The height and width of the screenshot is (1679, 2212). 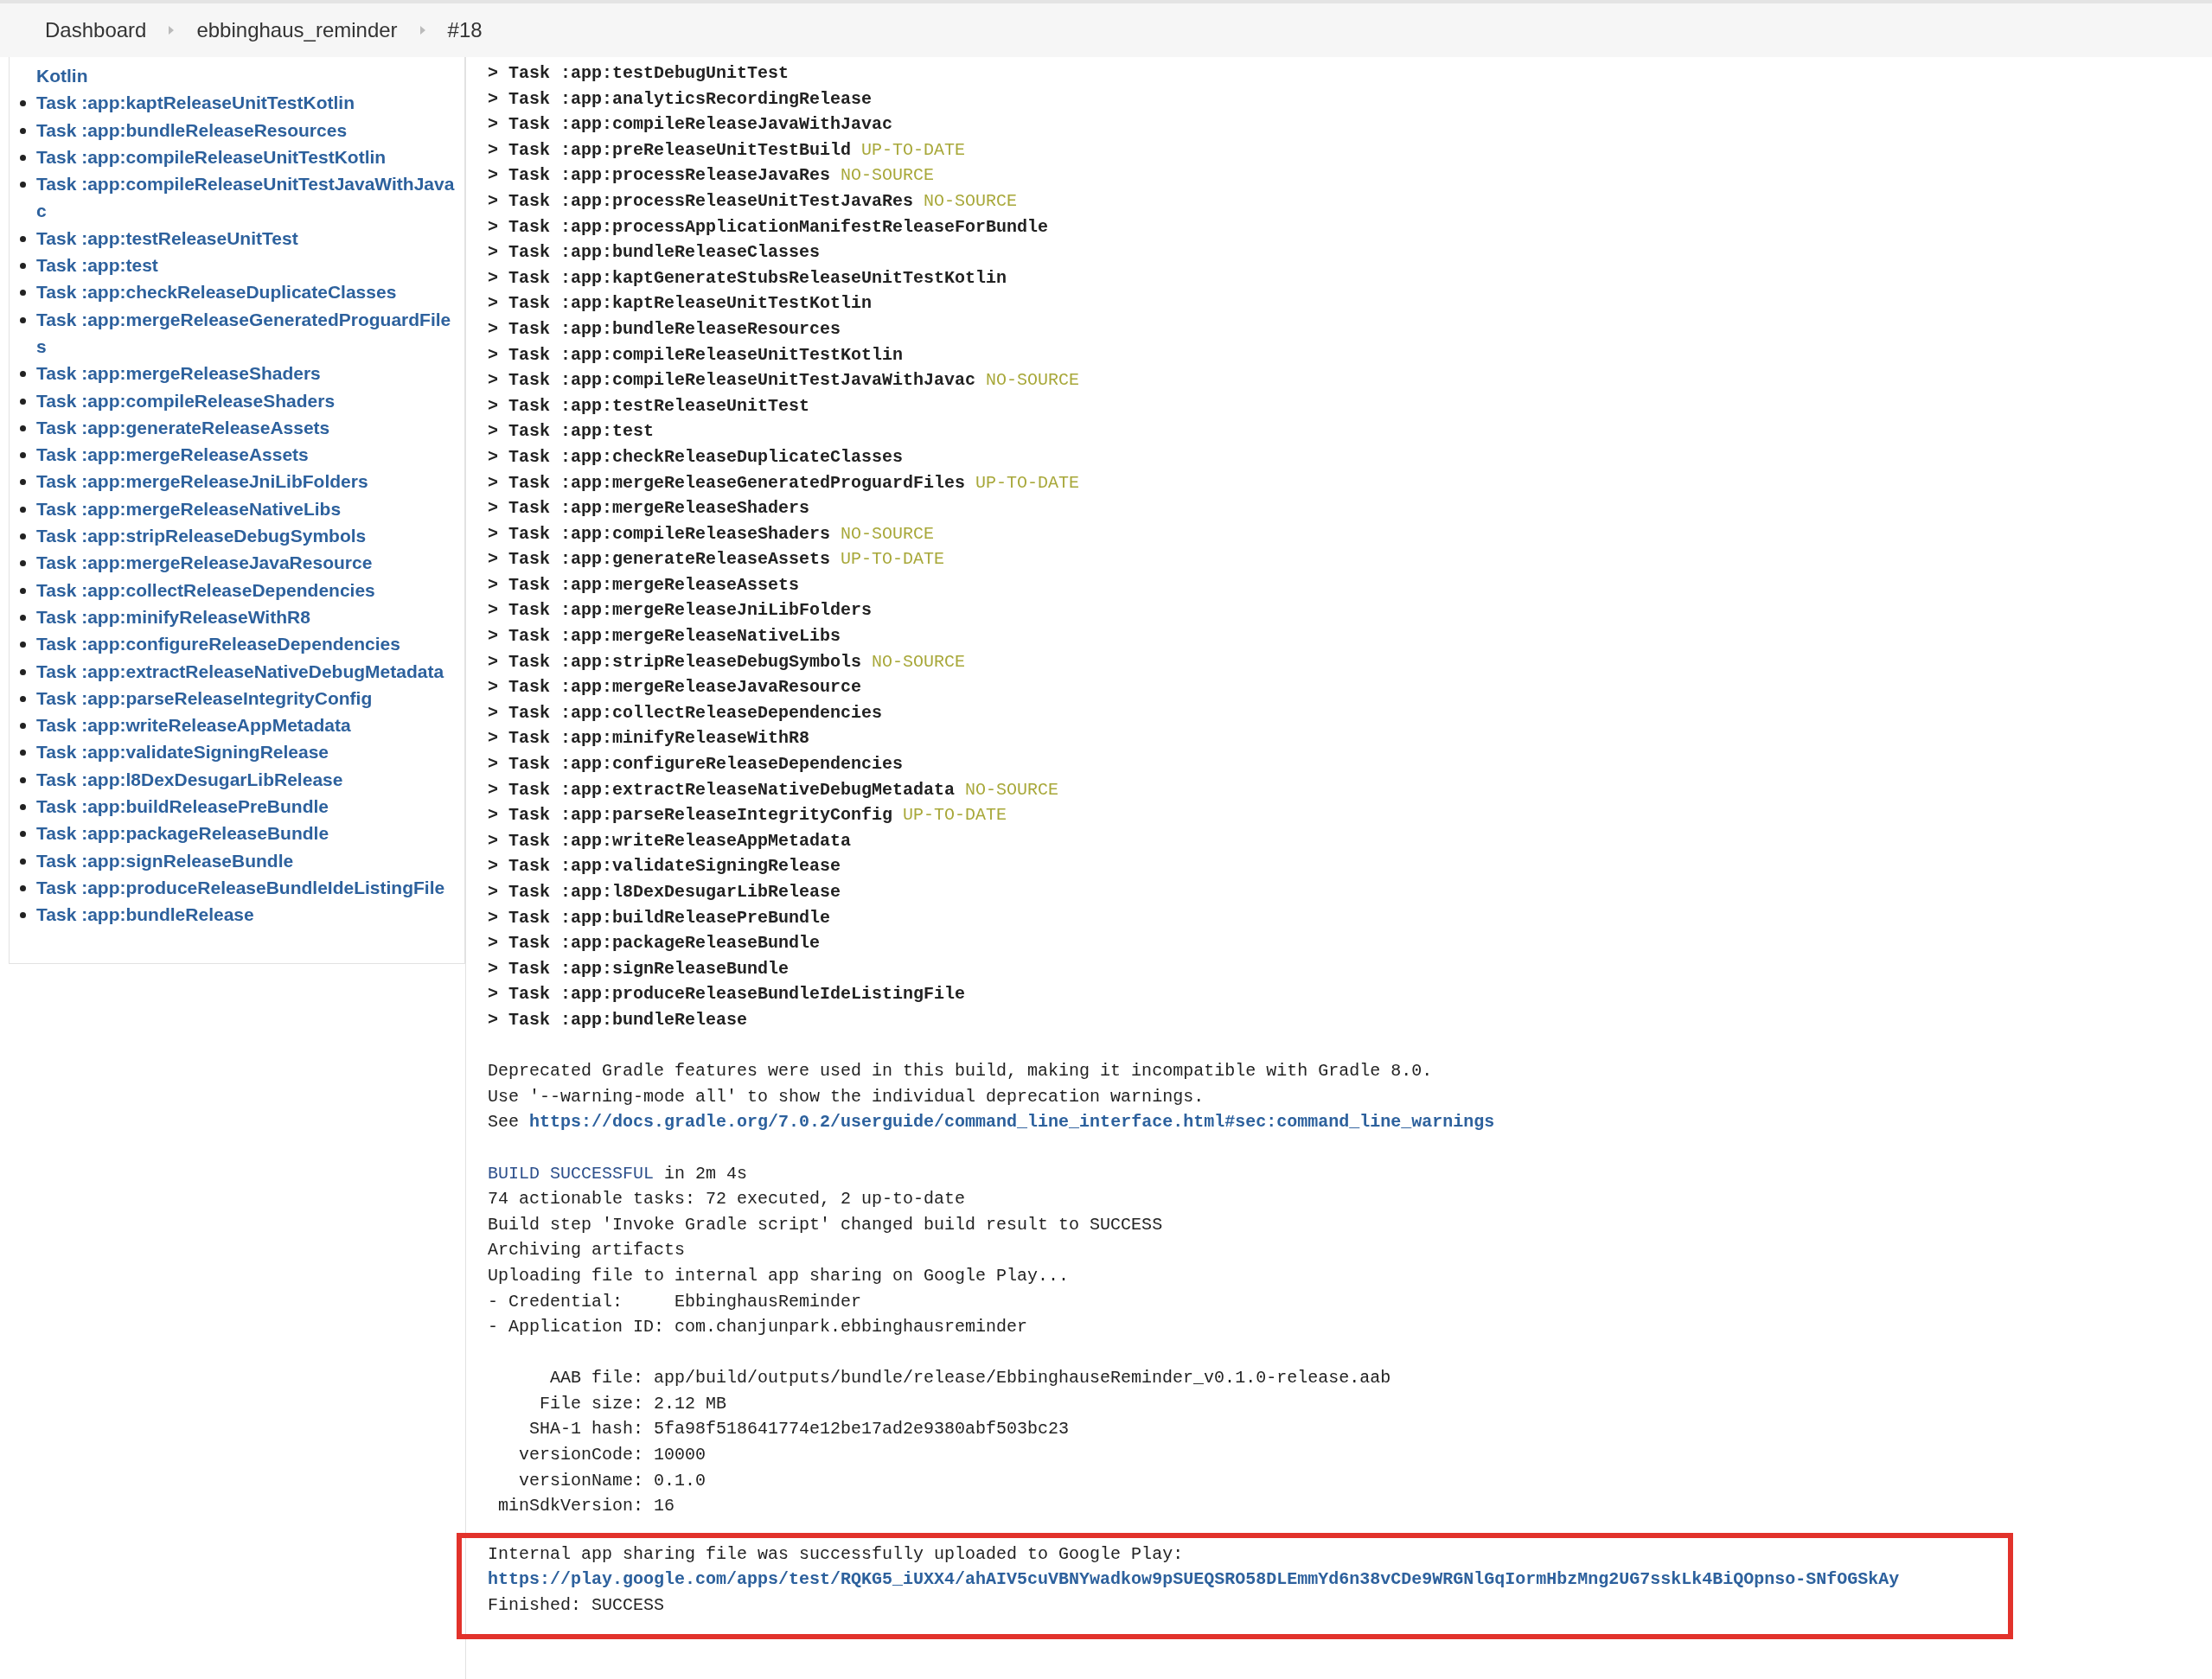 I want to click on task-link: Task :app:mergeReleaseJavaResource, so click(x=204, y=563).